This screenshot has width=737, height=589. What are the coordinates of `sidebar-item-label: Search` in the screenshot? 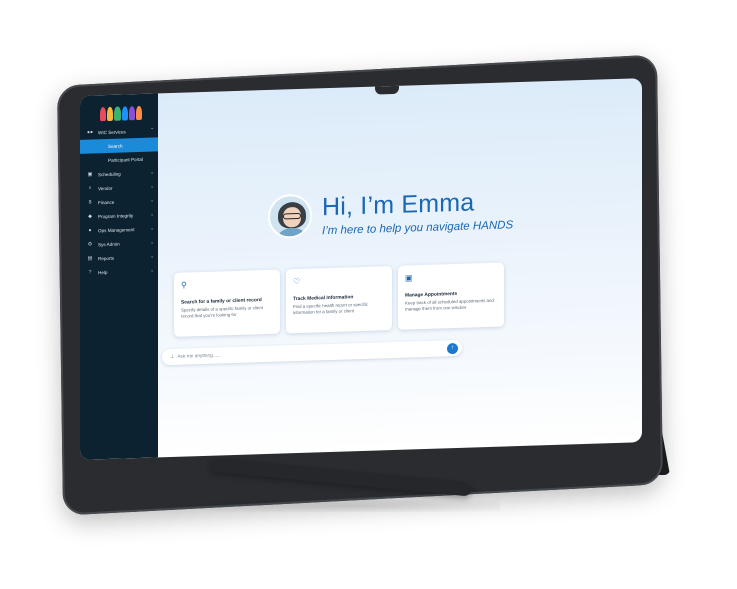 It's located at (115, 145).